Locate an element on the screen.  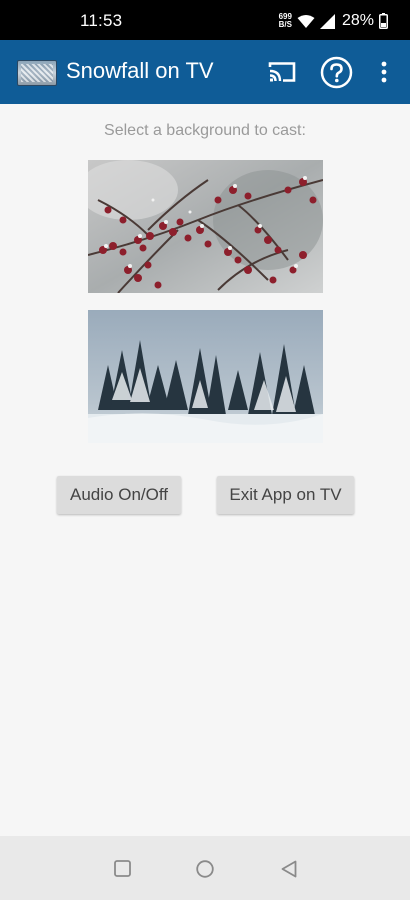
wifi-icon is located at coordinates (306, 21).